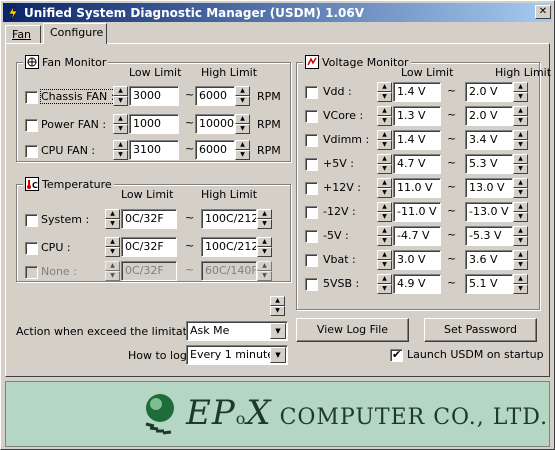  What do you see at coordinates (384, 212) in the screenshot?
I see `minus12v-low-spinner: ▲ ▼` at bounding box center [384, 212].